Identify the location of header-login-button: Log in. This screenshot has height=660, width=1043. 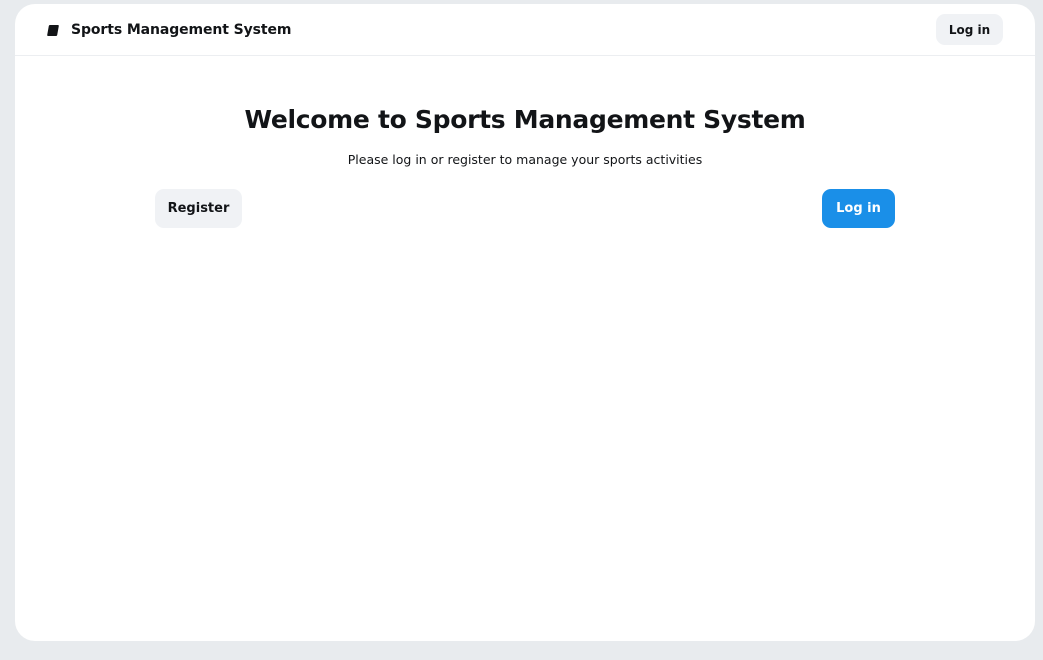
(969, 29).